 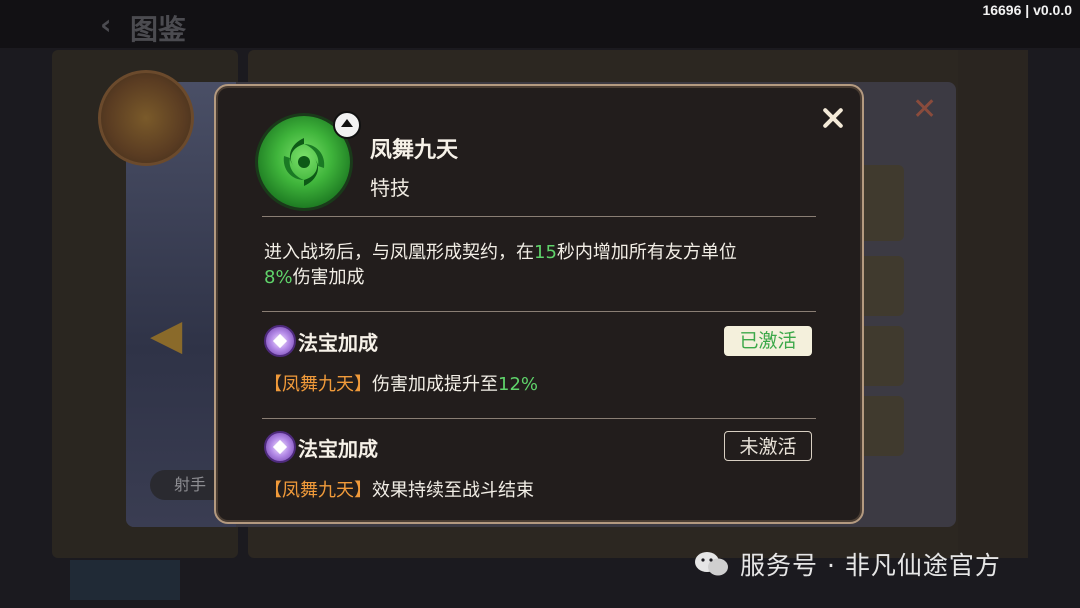 I want to click on version-label: 16696 | v0.0.0, so click(x=1027, y=10).